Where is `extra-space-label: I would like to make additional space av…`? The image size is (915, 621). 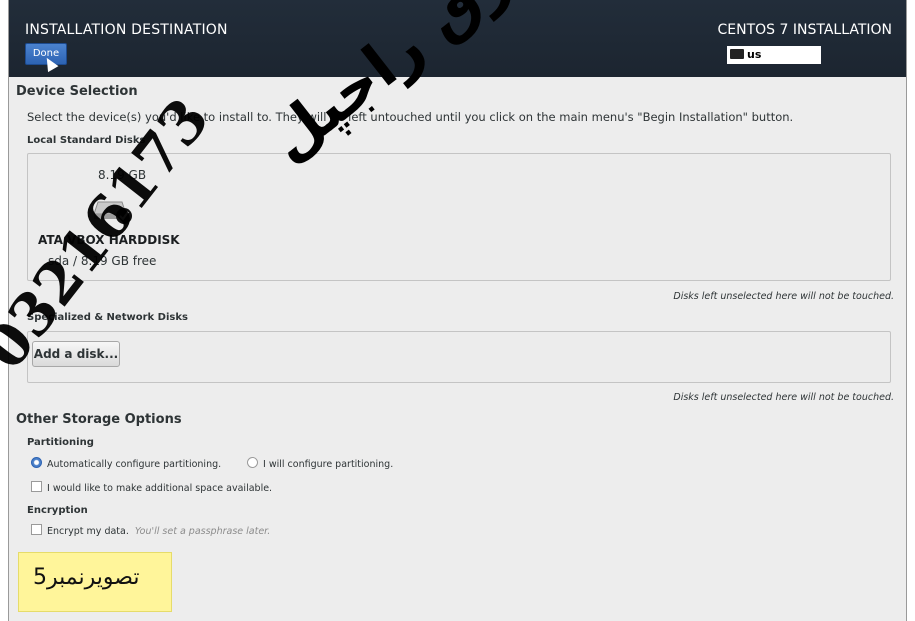 extra-space-label: I would like to make additional space av… is located at coordinates (160, 488).